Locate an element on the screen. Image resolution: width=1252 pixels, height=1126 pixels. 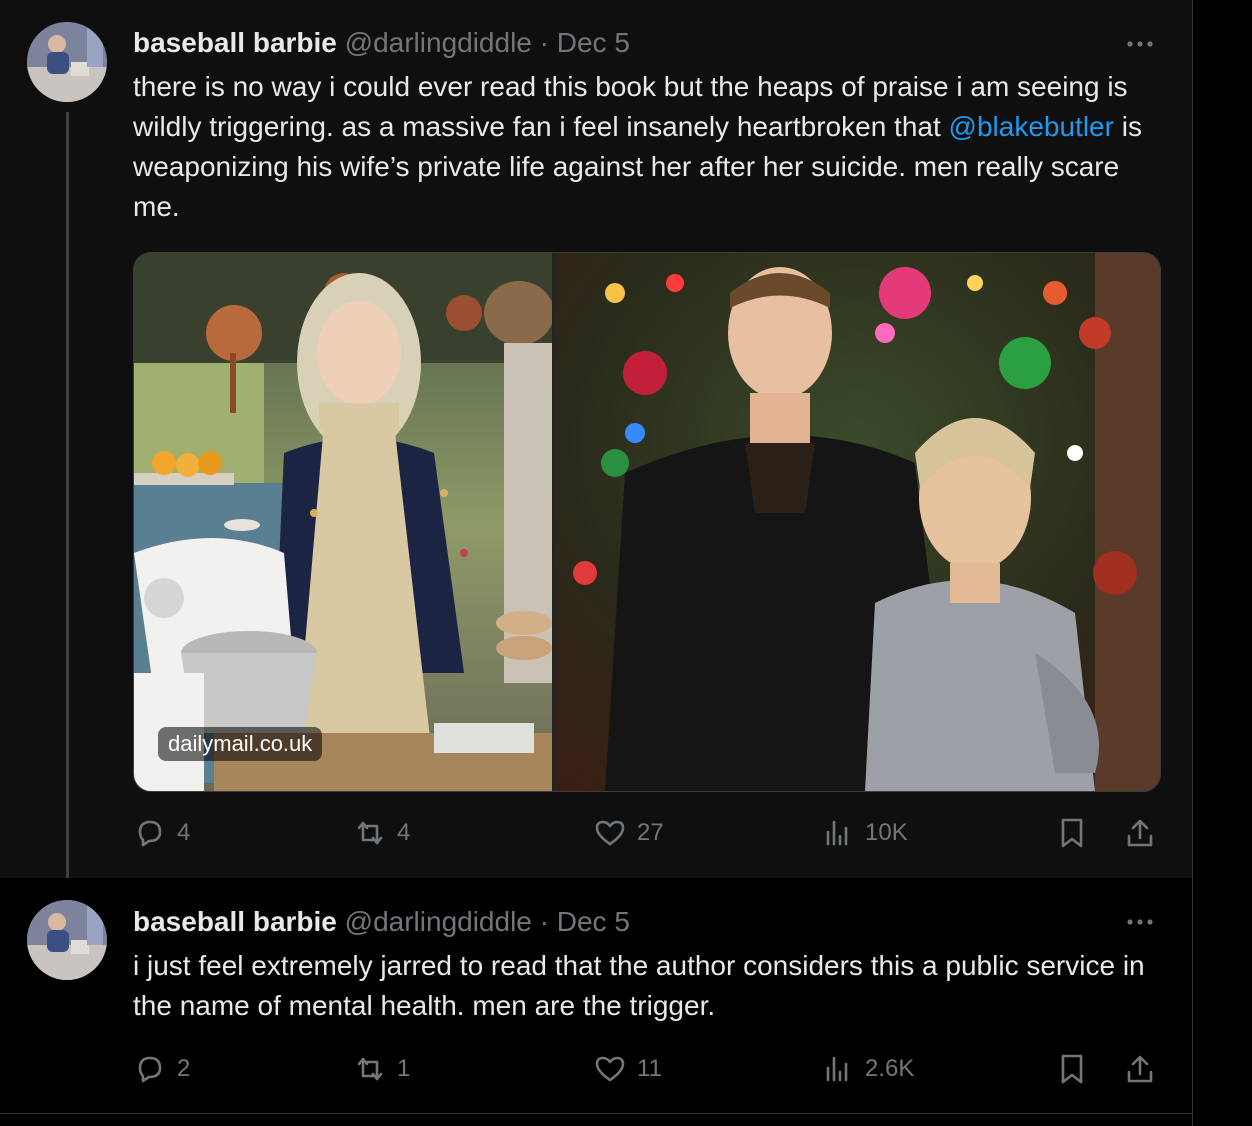
thread-connector-line is located at coordinates (67, 502).